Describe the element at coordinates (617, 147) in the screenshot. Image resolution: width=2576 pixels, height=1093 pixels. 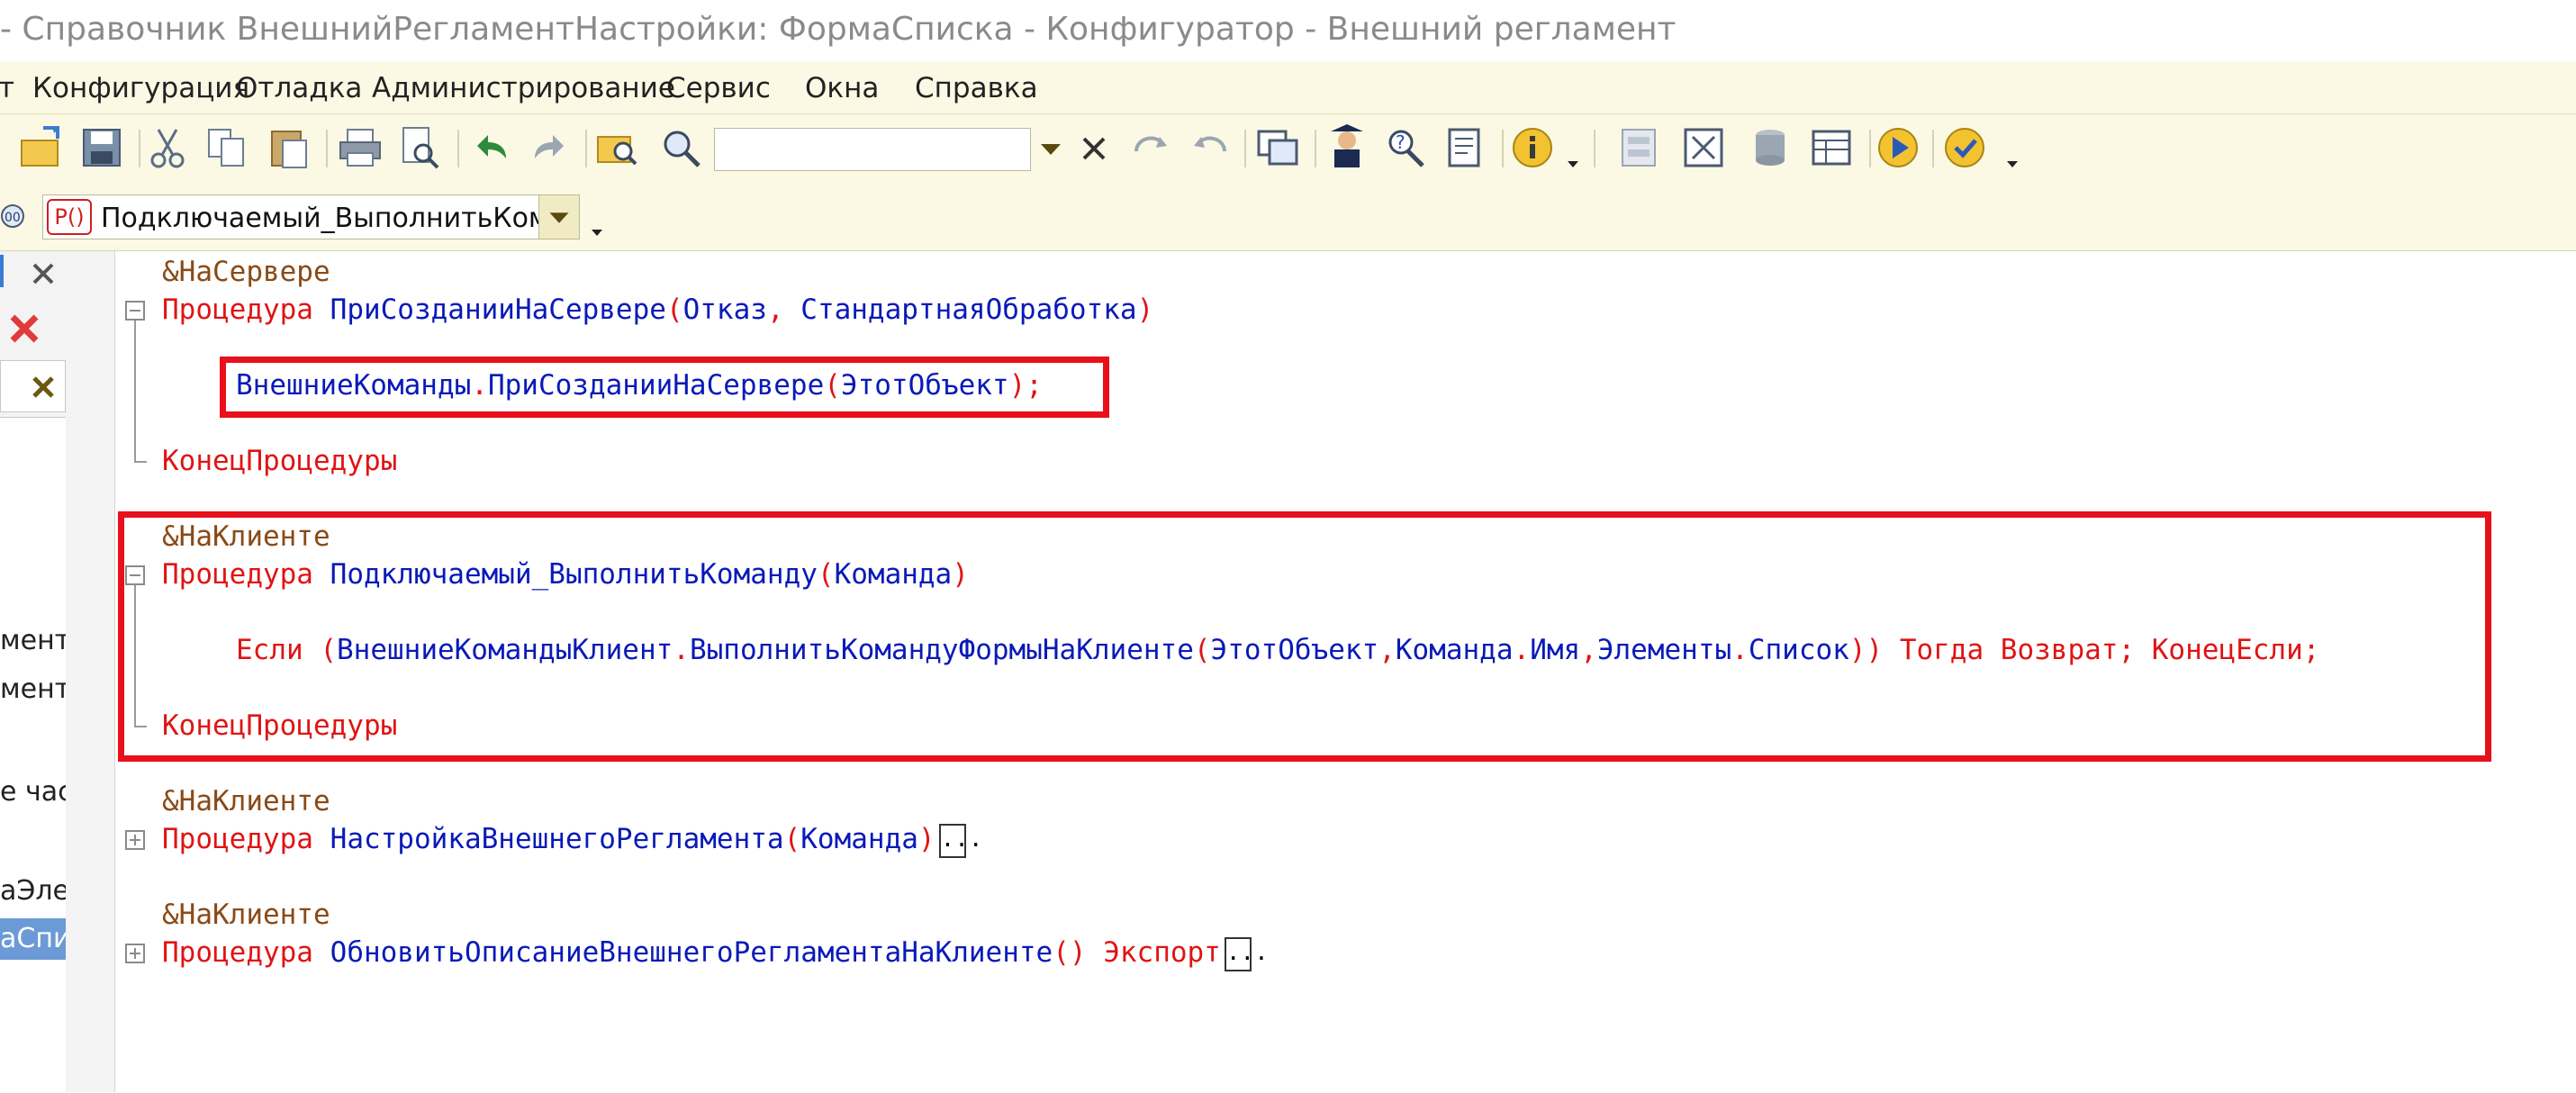
I see `find-in-folder-icon` at that location.